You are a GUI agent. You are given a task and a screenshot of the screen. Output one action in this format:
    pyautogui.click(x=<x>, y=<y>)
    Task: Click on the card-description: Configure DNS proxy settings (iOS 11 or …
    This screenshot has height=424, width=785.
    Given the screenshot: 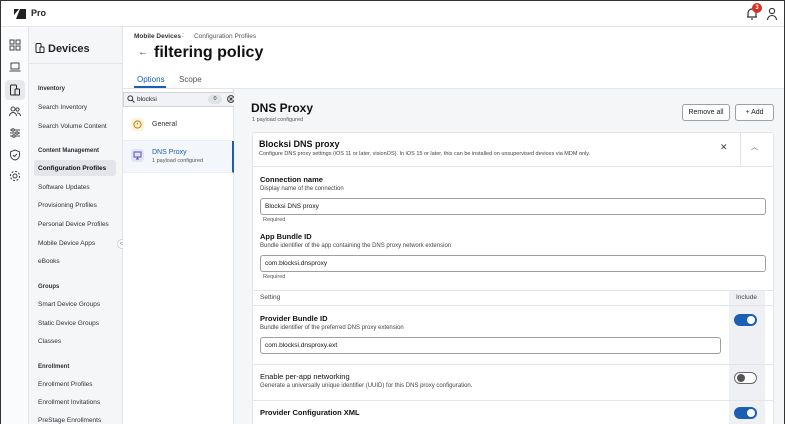 What is the action you would take?
    pyautogui.click(x=425, y=154)
    